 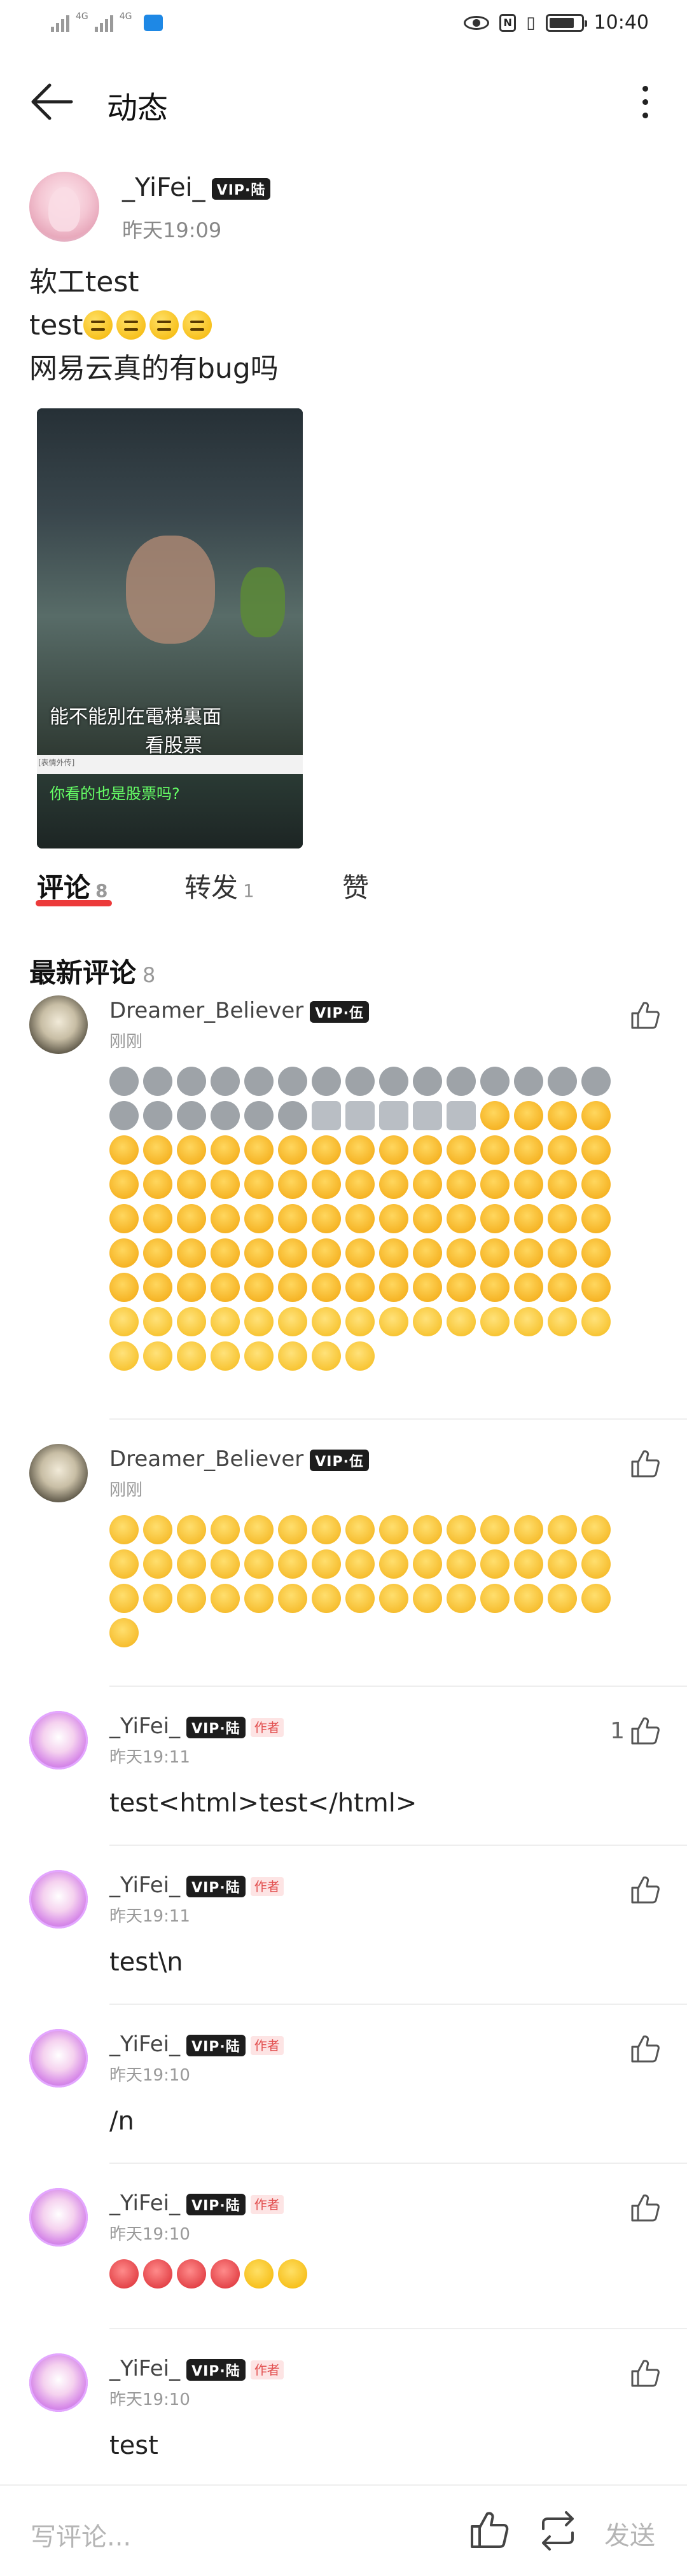 I want to click on image-tag: [表情外传], so click(x=56, y=762).